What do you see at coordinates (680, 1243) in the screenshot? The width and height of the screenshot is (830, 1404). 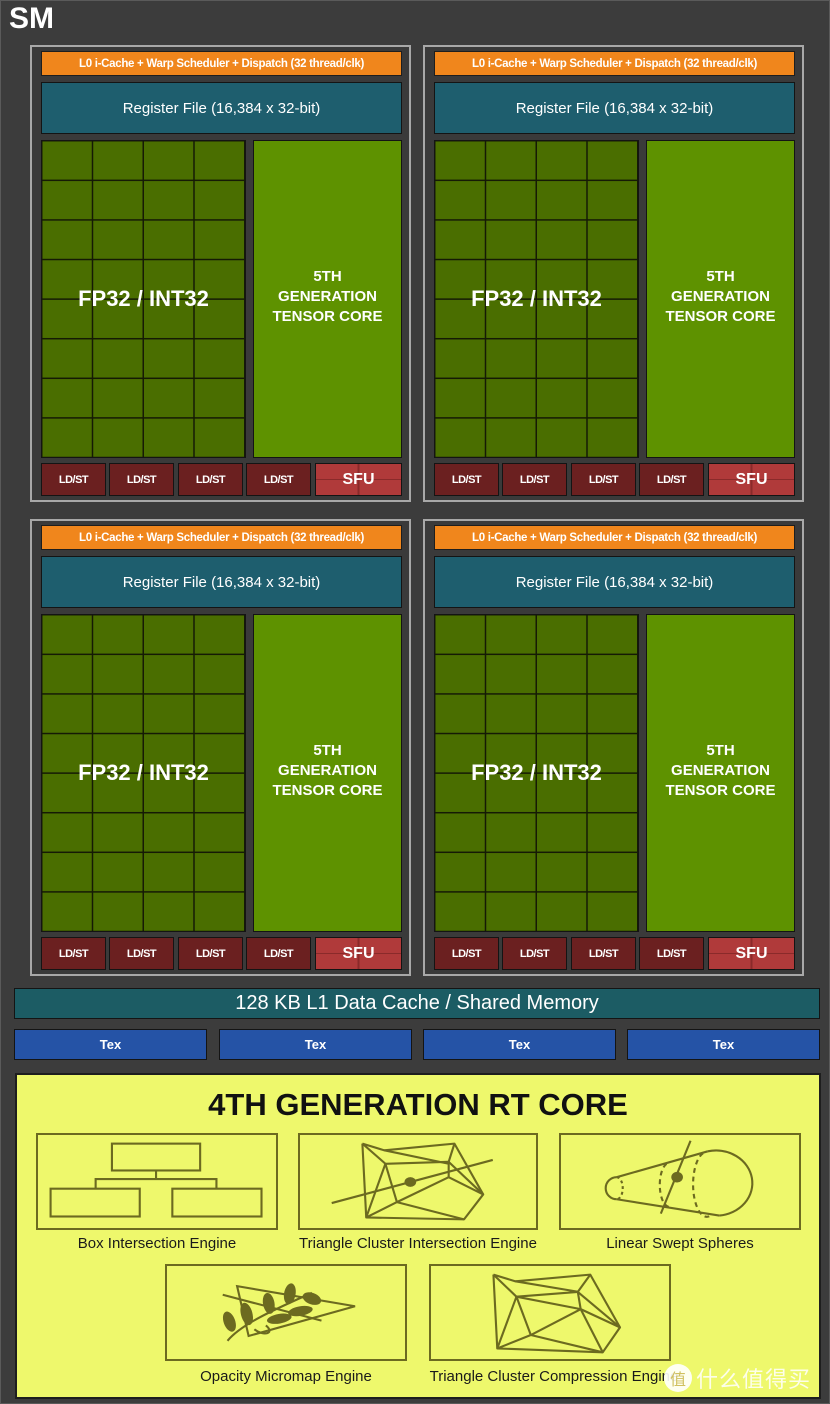 I see `engine-label: Linear Swept Spheres` at bounding box center [680, 1243].